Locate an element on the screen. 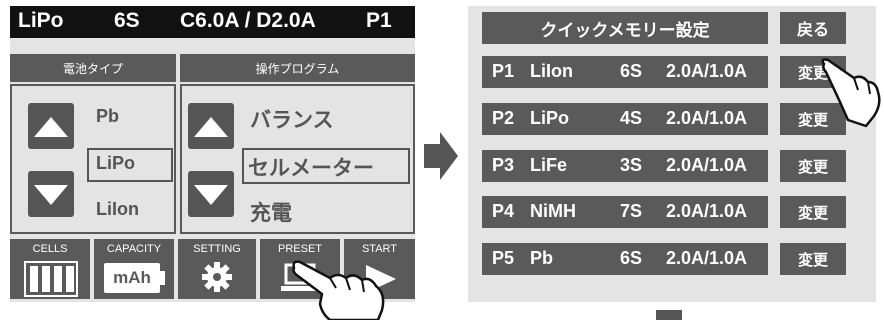 The image size is (884, 320). preset-id: P1 is located at coordinates (503, 71).